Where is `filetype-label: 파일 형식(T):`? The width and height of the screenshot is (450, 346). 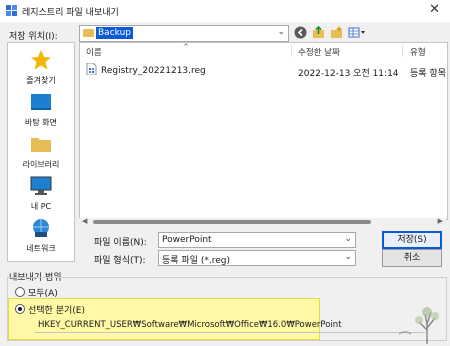 filetype-label: 파일 형식(T): is located at coordinates (120, 261).